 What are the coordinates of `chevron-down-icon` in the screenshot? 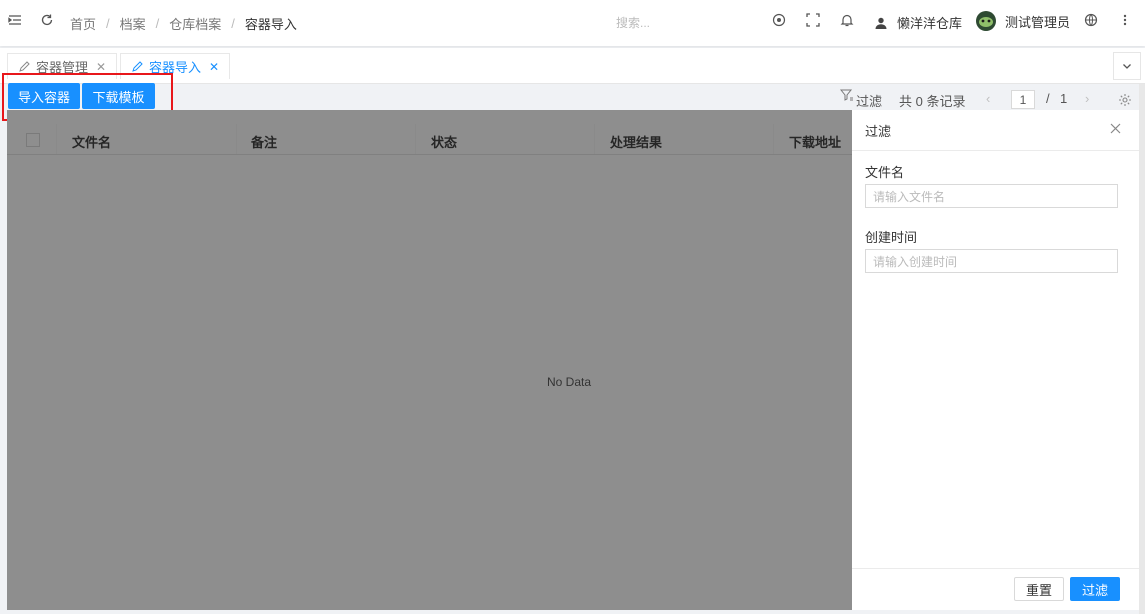 It's located at (1127, 66).